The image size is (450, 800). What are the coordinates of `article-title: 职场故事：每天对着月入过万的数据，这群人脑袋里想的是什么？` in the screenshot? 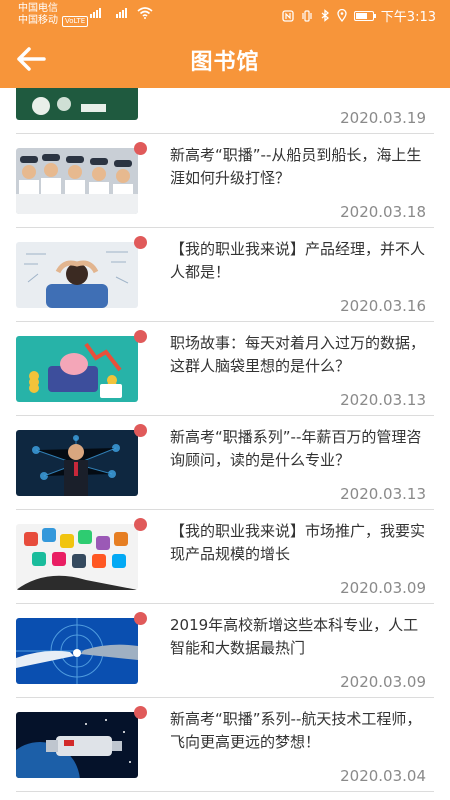 It's located at (298, 354).